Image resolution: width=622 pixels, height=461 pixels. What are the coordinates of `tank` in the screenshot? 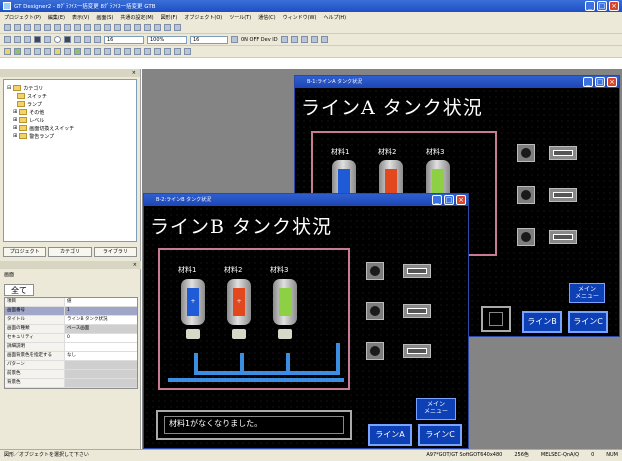 It's located at (285, 302).